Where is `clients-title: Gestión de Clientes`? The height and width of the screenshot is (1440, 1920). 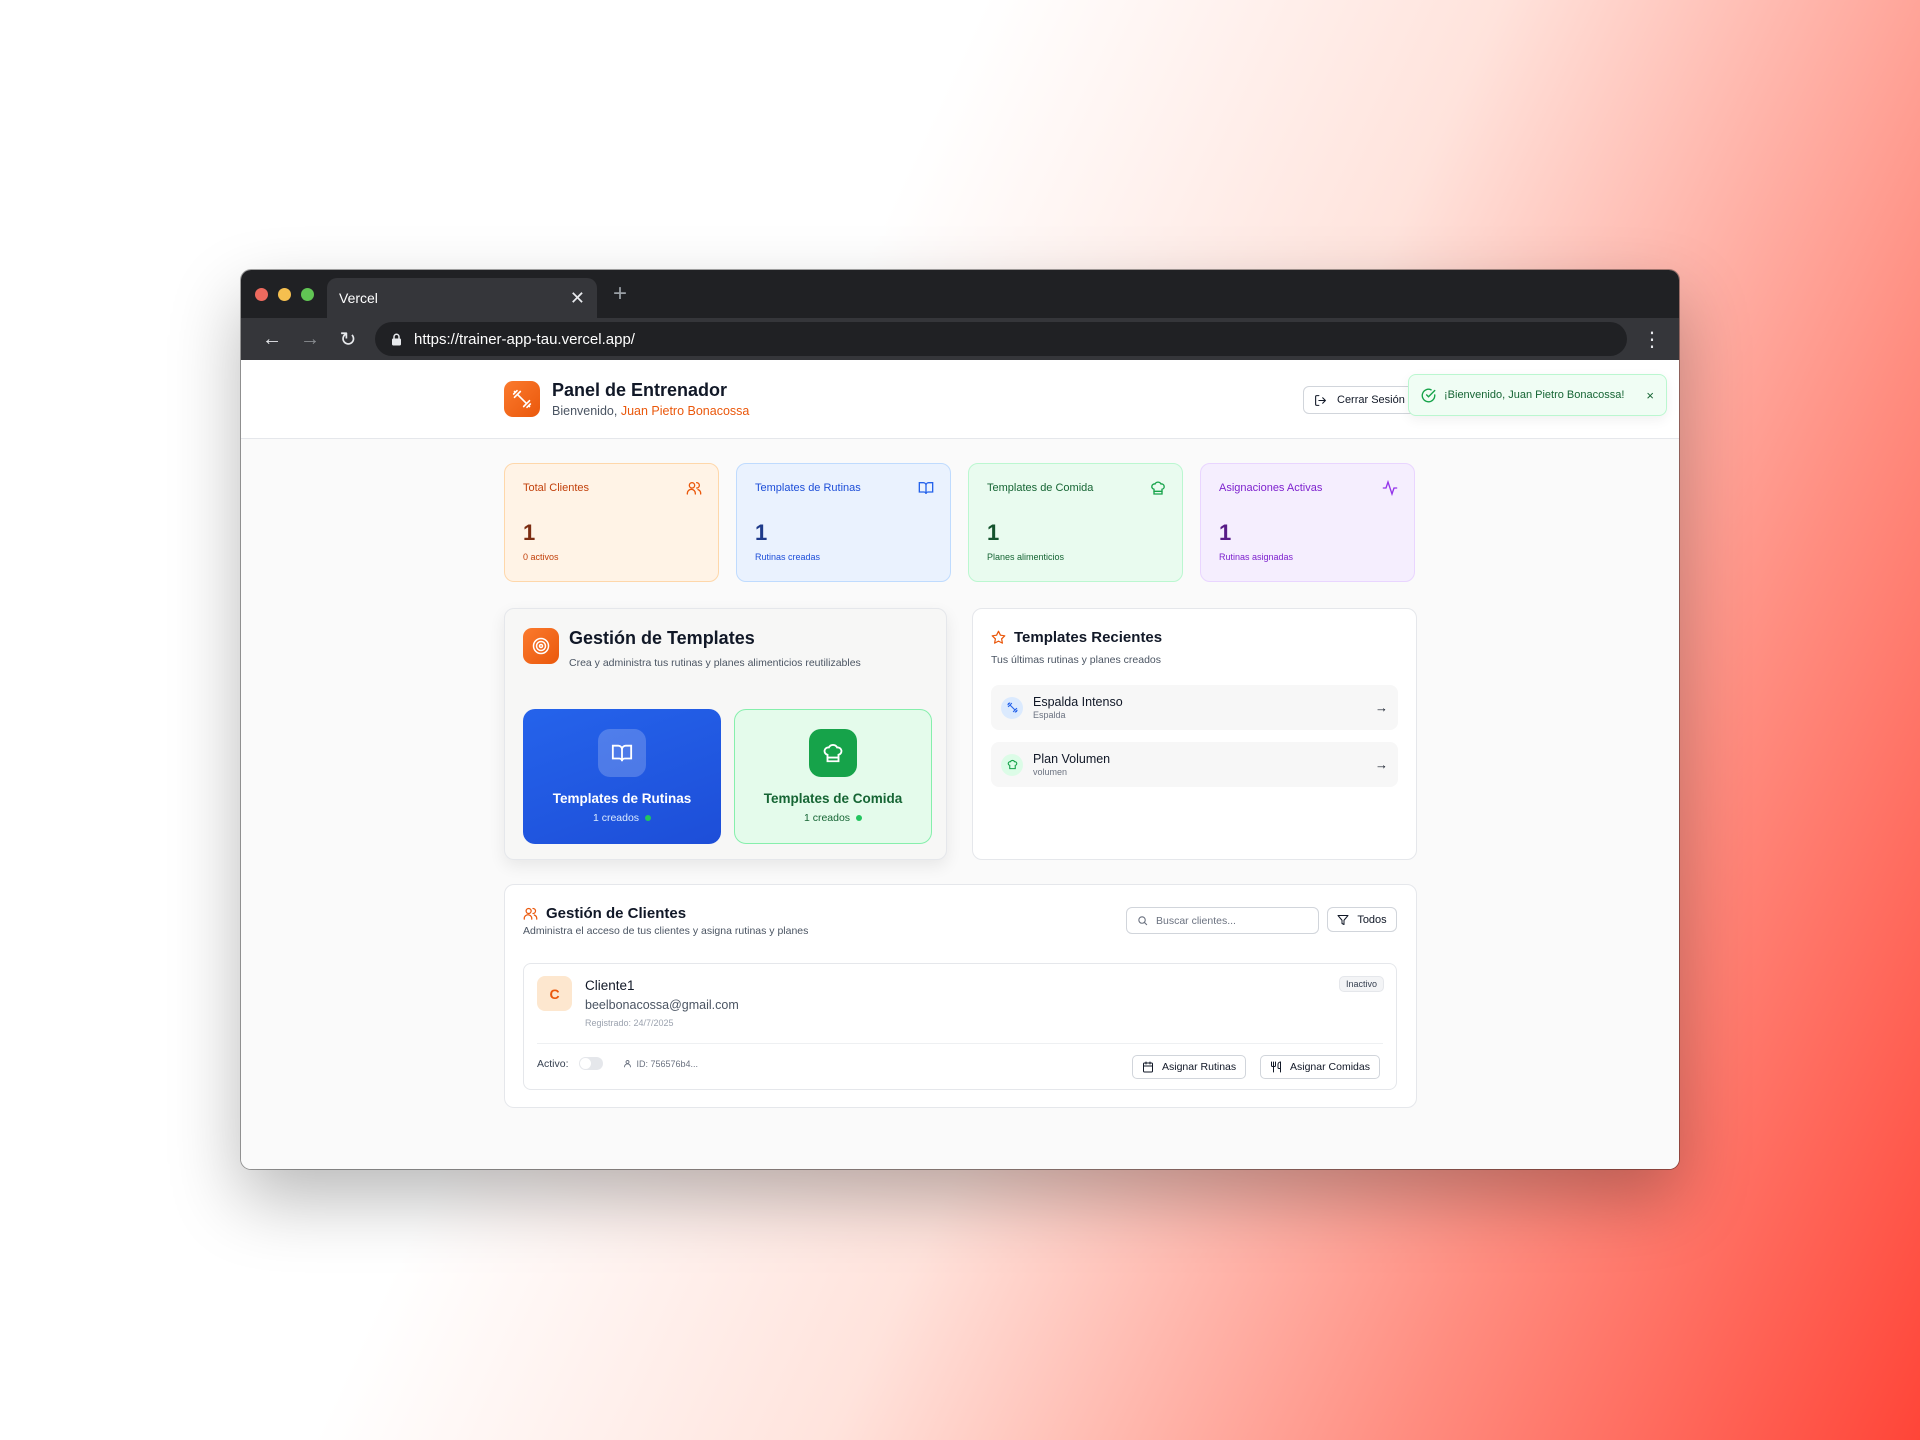 clients-title: Gestión de Clientes is located at coordinates (604, 913).